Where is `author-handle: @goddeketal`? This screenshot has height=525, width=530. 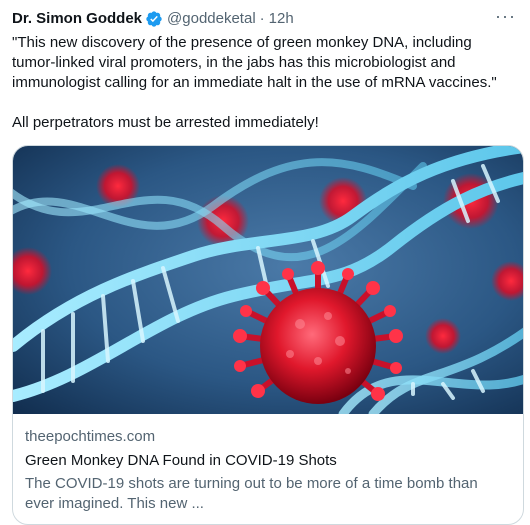 author-handle: @goddeketal is located at coordinates (211, 19).